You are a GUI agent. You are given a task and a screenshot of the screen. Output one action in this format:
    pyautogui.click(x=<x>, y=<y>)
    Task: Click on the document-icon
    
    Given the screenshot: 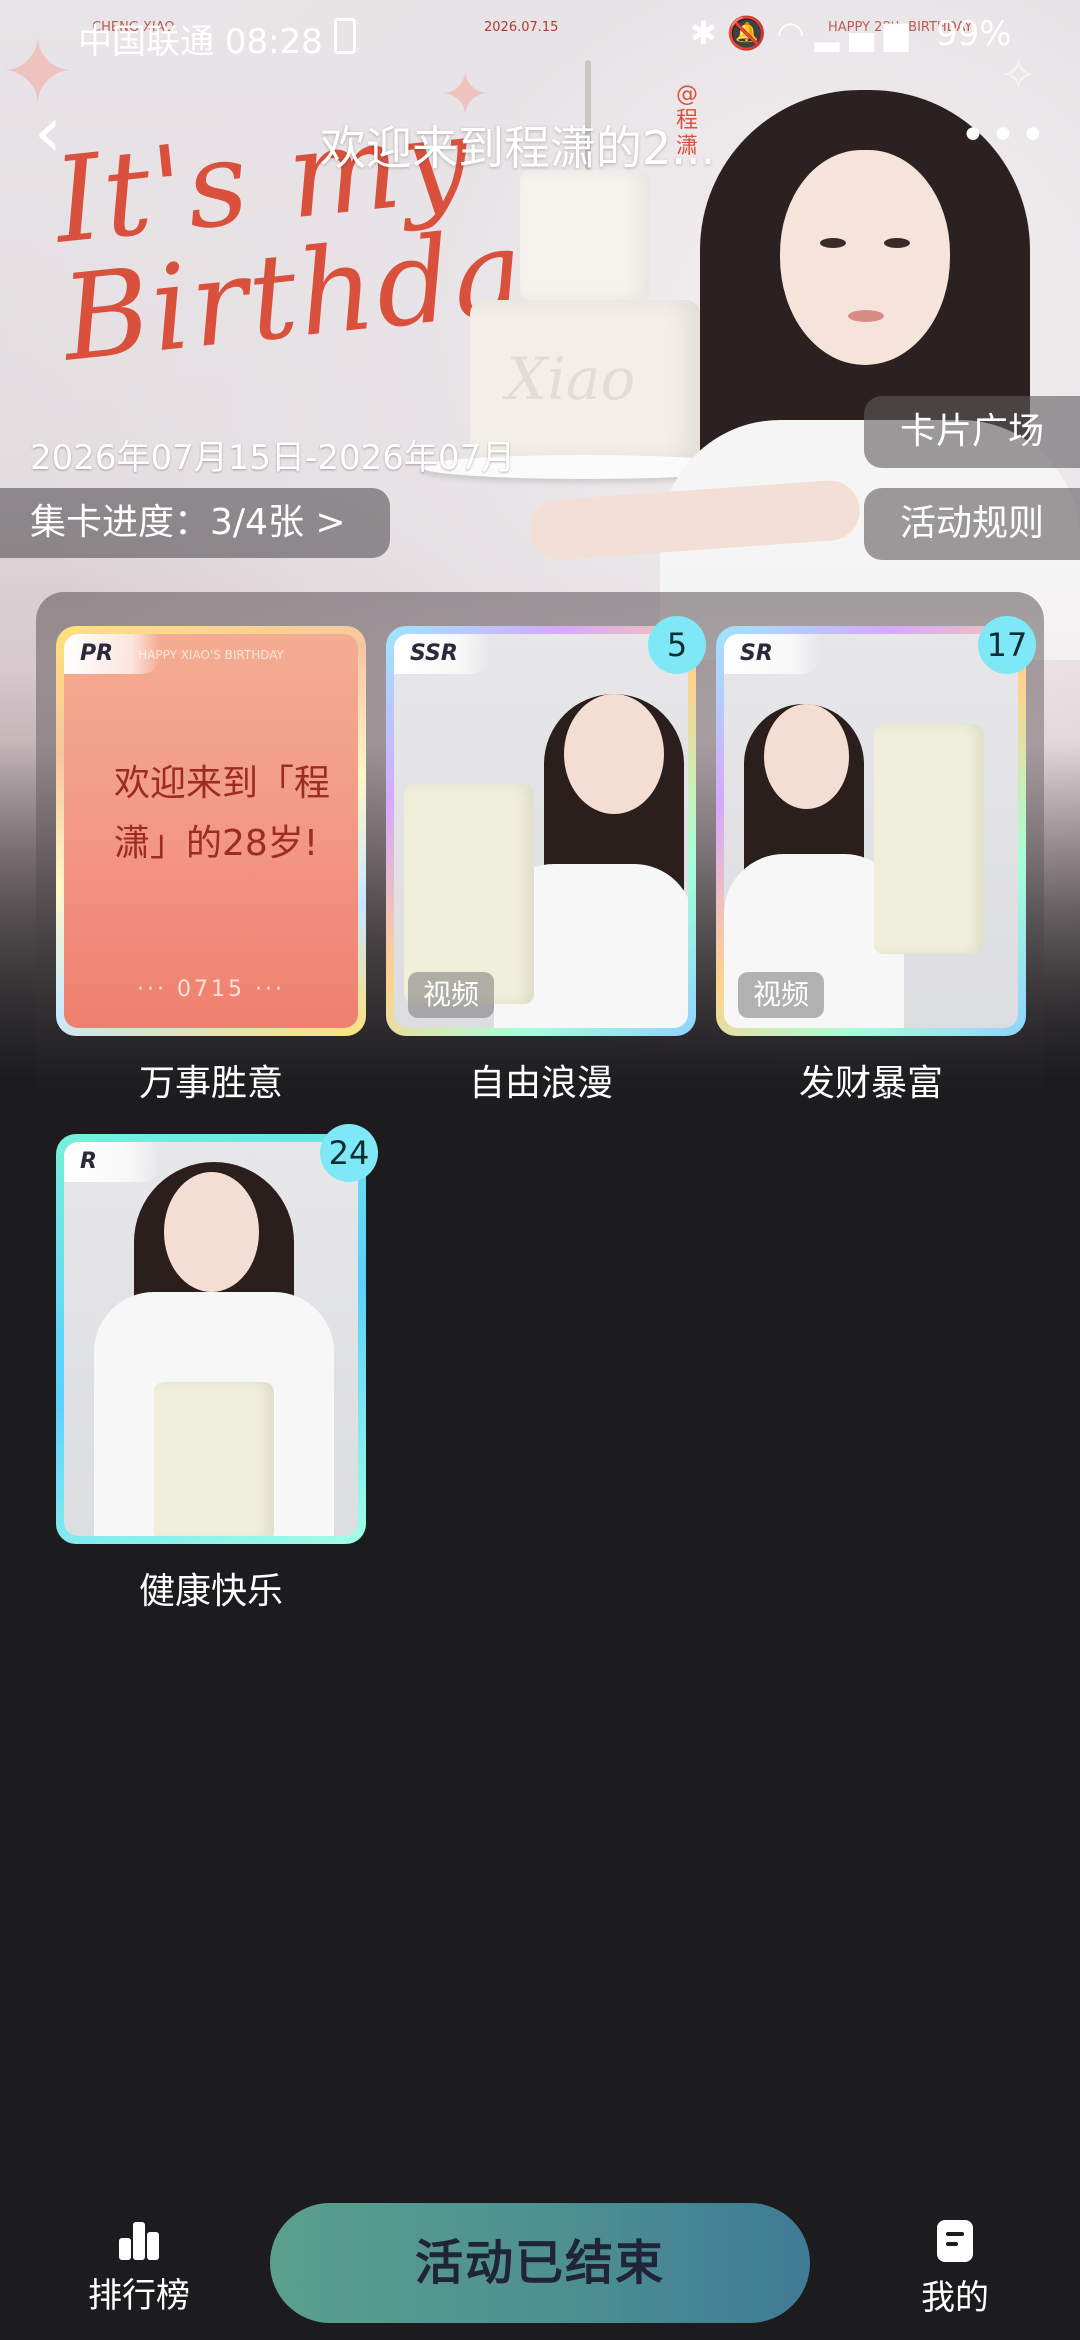 What is the action you would take?
    pyautogui.click(x=955, y=2241)
    